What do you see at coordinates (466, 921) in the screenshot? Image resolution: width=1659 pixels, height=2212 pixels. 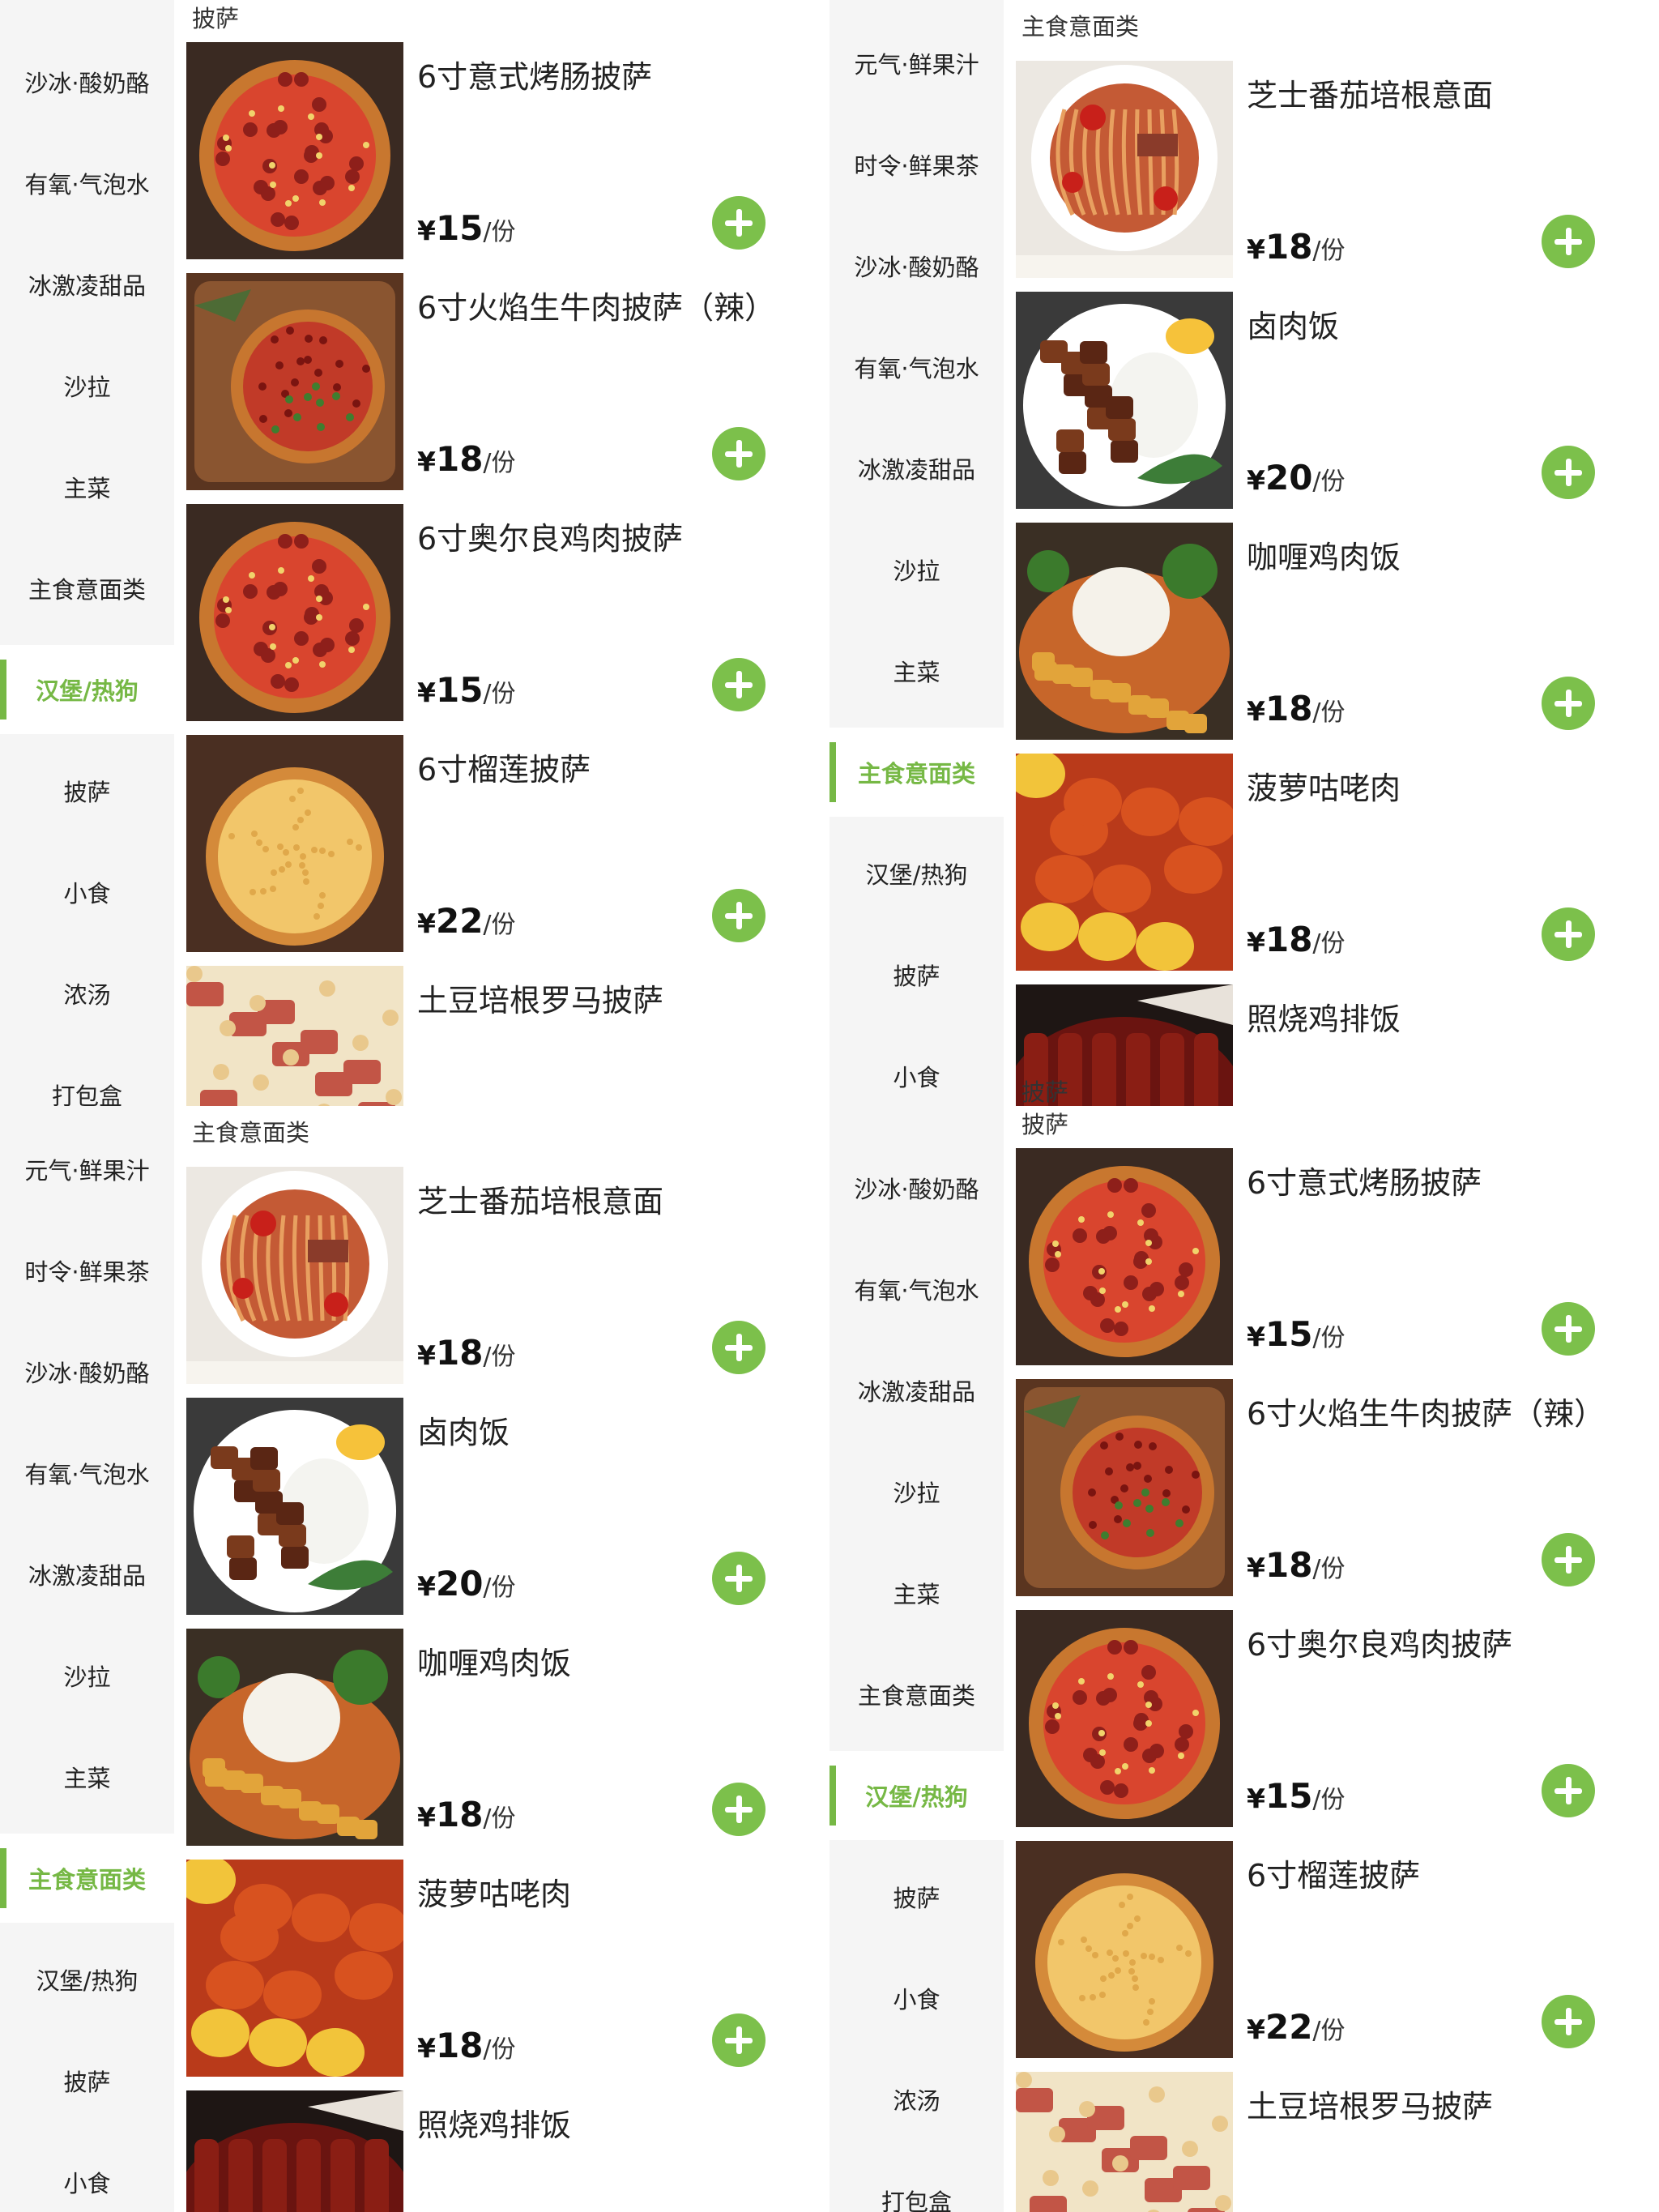 I see `item-price: ¥22/份` at bounding box center [466, 921].